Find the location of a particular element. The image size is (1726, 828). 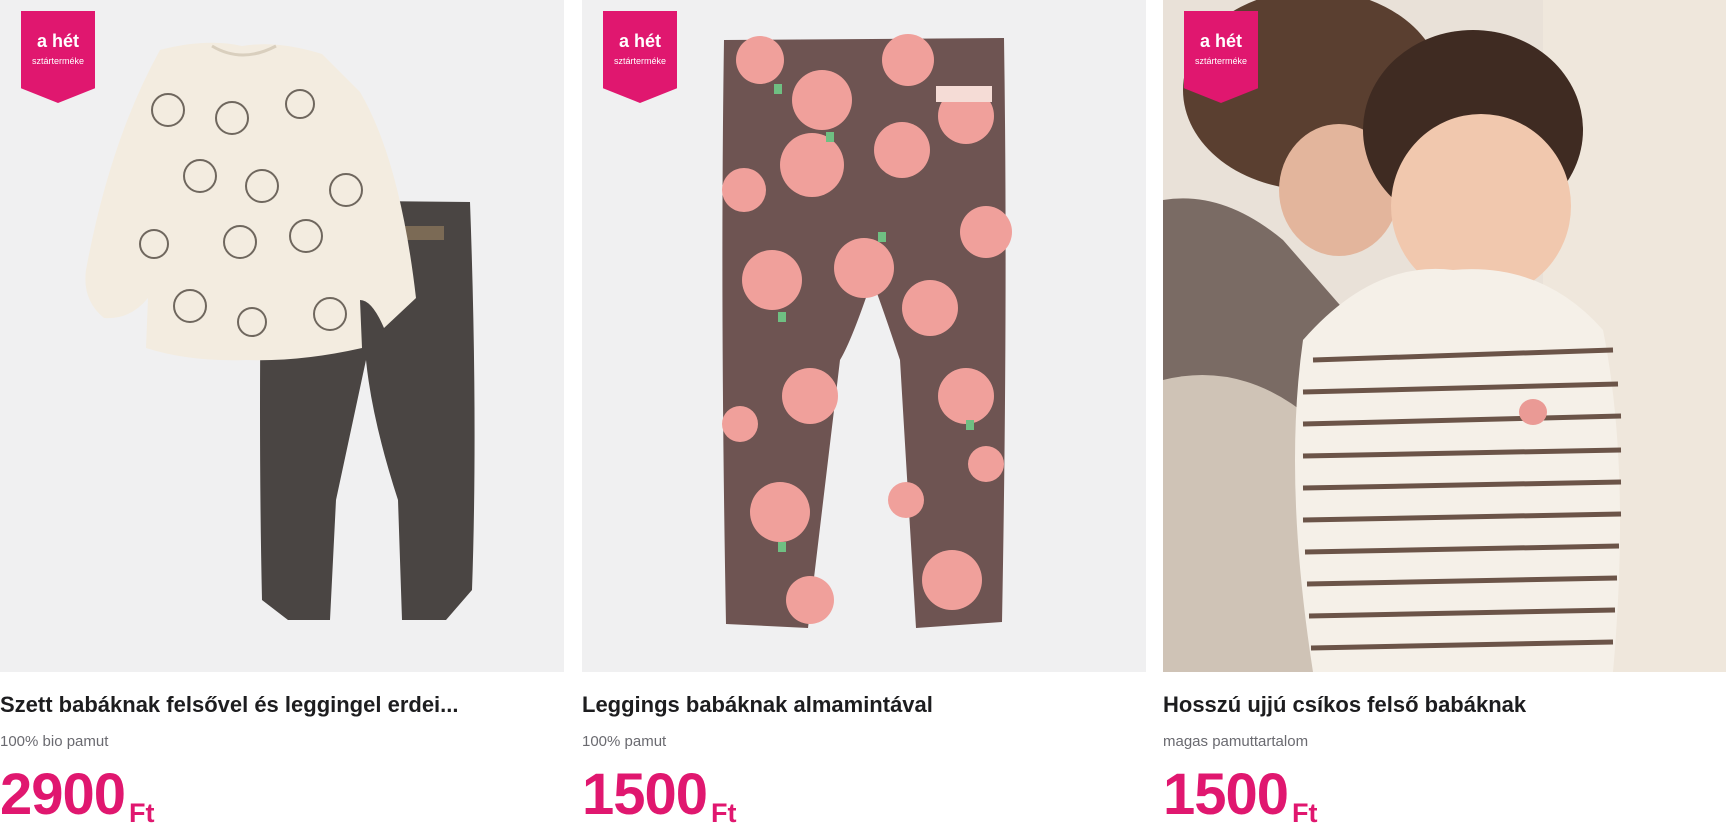

price-value: 2900 is located at coordinates (63, 794).